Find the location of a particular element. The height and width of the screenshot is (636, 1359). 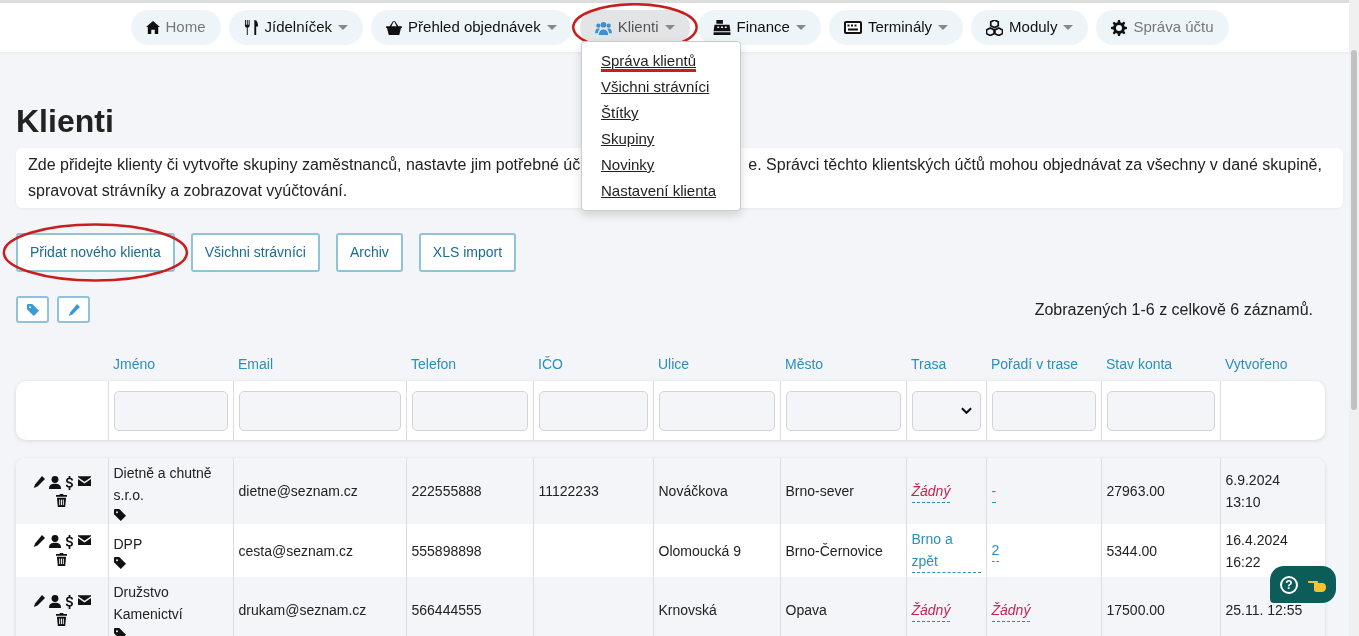

column-header: Stav konta is located at coordinates (1139, 364).